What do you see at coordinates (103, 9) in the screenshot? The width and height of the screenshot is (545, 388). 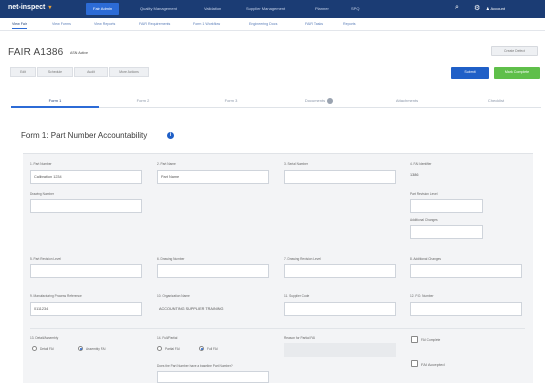 I see `nav-fair-admin: Fair Admin` at bounding box center [103, 9].